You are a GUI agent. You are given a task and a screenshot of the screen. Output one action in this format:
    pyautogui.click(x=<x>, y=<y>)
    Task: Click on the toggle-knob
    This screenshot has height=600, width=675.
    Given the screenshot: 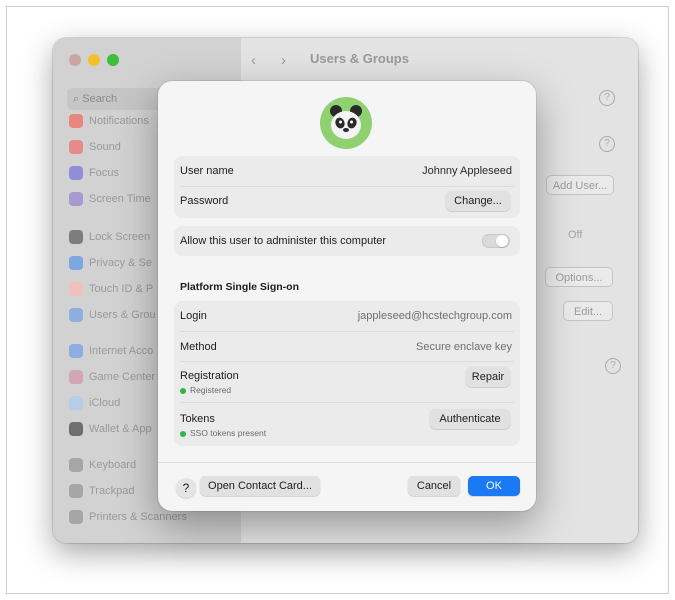 What is the action you would take?
    pyautogui.click(x=502, y=241)
    